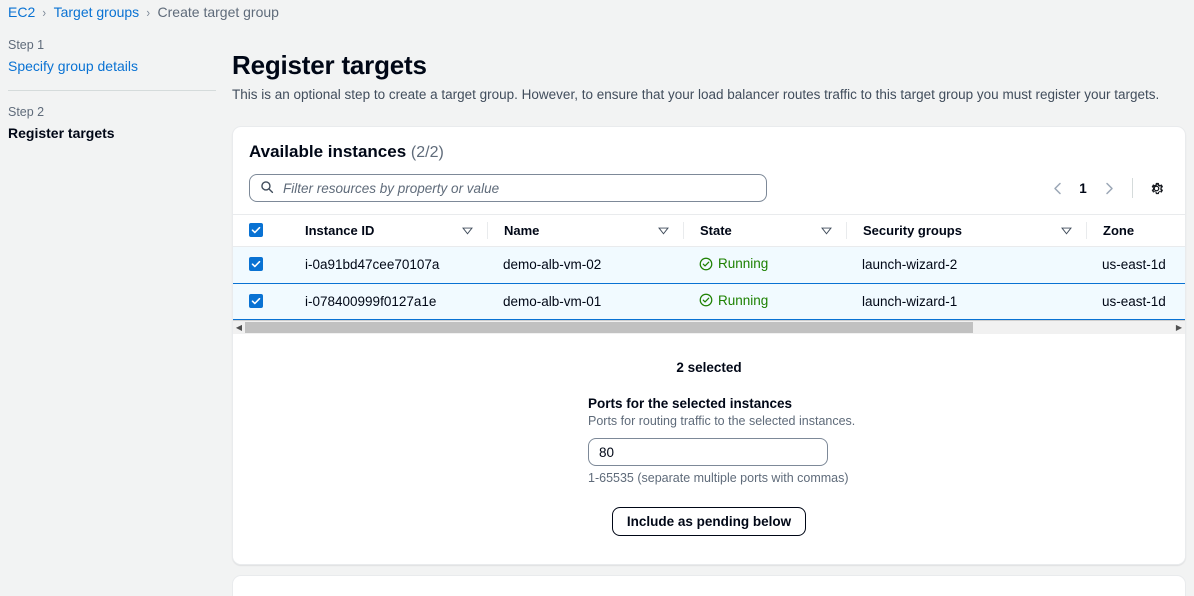  I want to click on include-as-pending-below-button: Include as pending below, so click(709, 521).